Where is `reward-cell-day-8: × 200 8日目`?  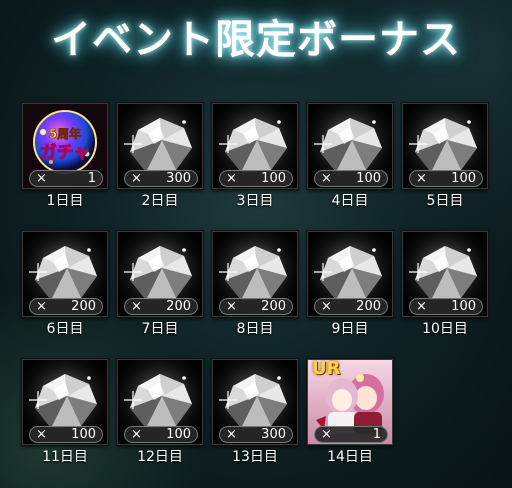
reward-cell-day-8: × 200 8日目 is located at coordinates (255, 285).